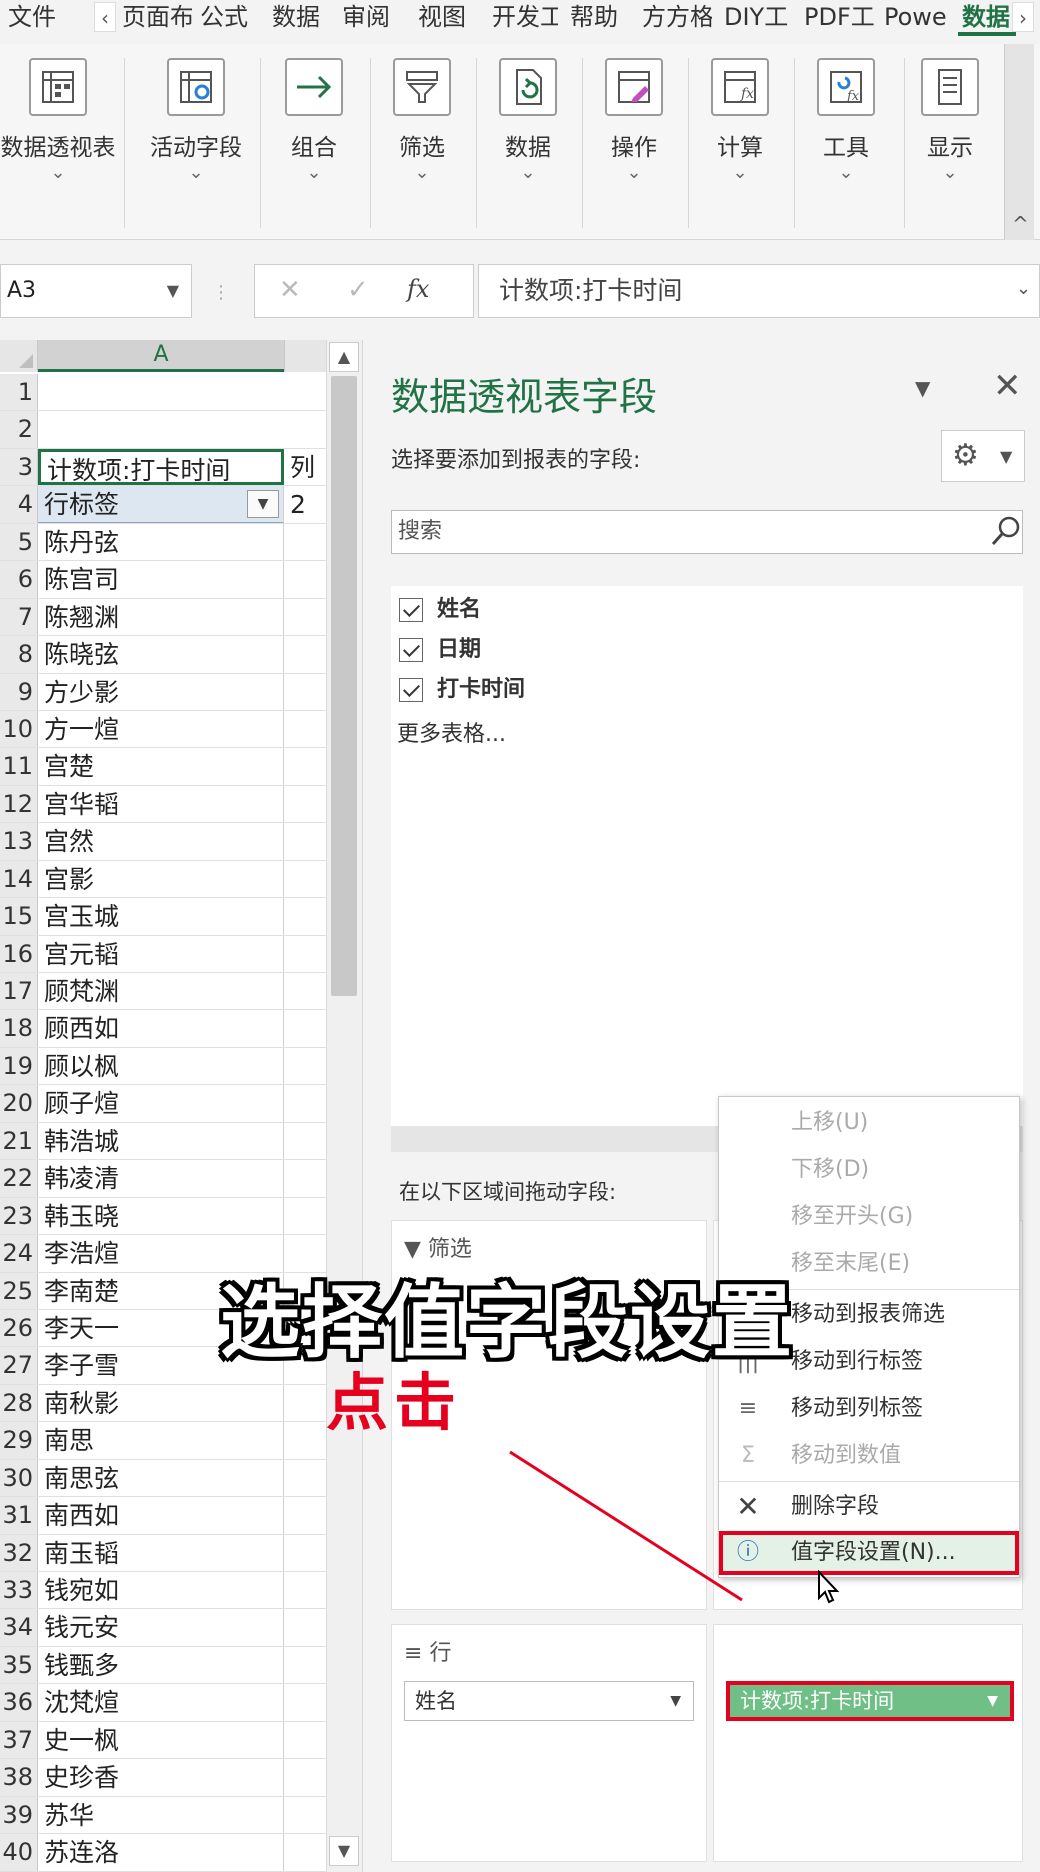 Image resolution: width=1040 pixels, height=1872 pixels. I want to click on field-name-checkbox: 姓名, so click(440, 610).